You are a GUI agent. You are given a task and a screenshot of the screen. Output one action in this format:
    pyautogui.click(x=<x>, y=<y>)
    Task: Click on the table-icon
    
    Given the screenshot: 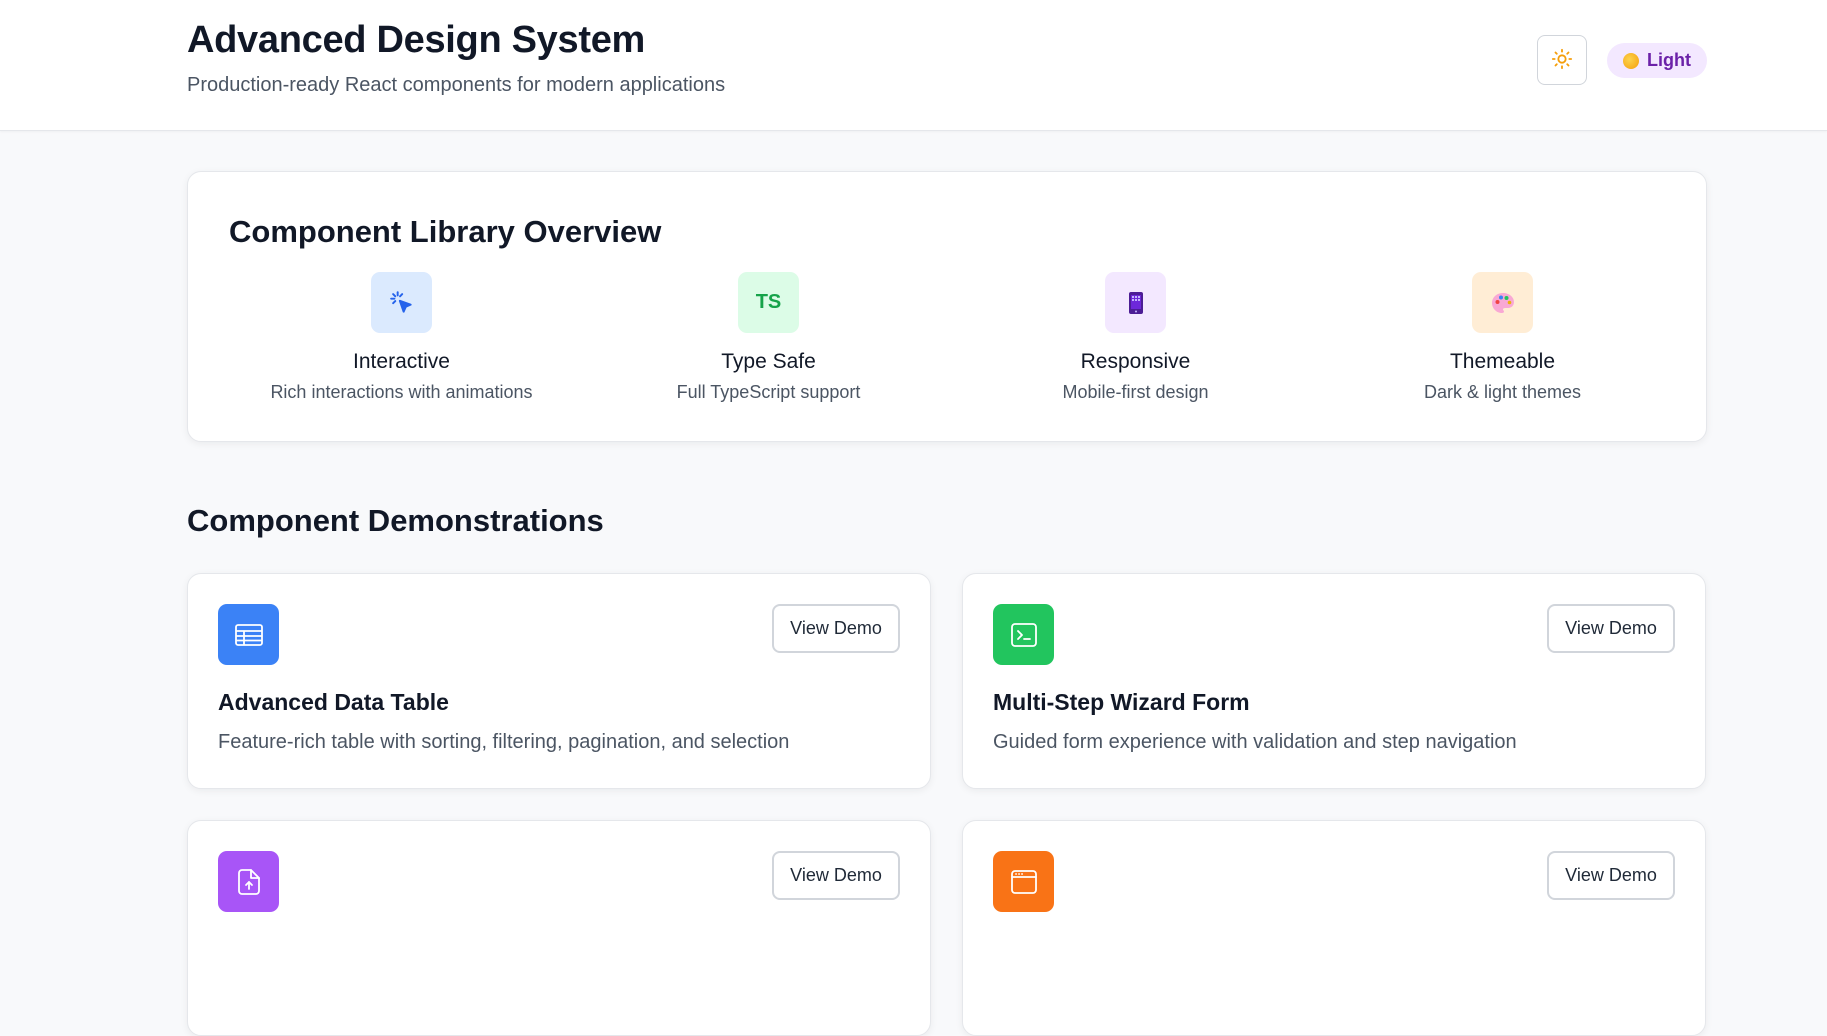 What is the action you would take?
    pyautogui.click(x=248, y=634)
    